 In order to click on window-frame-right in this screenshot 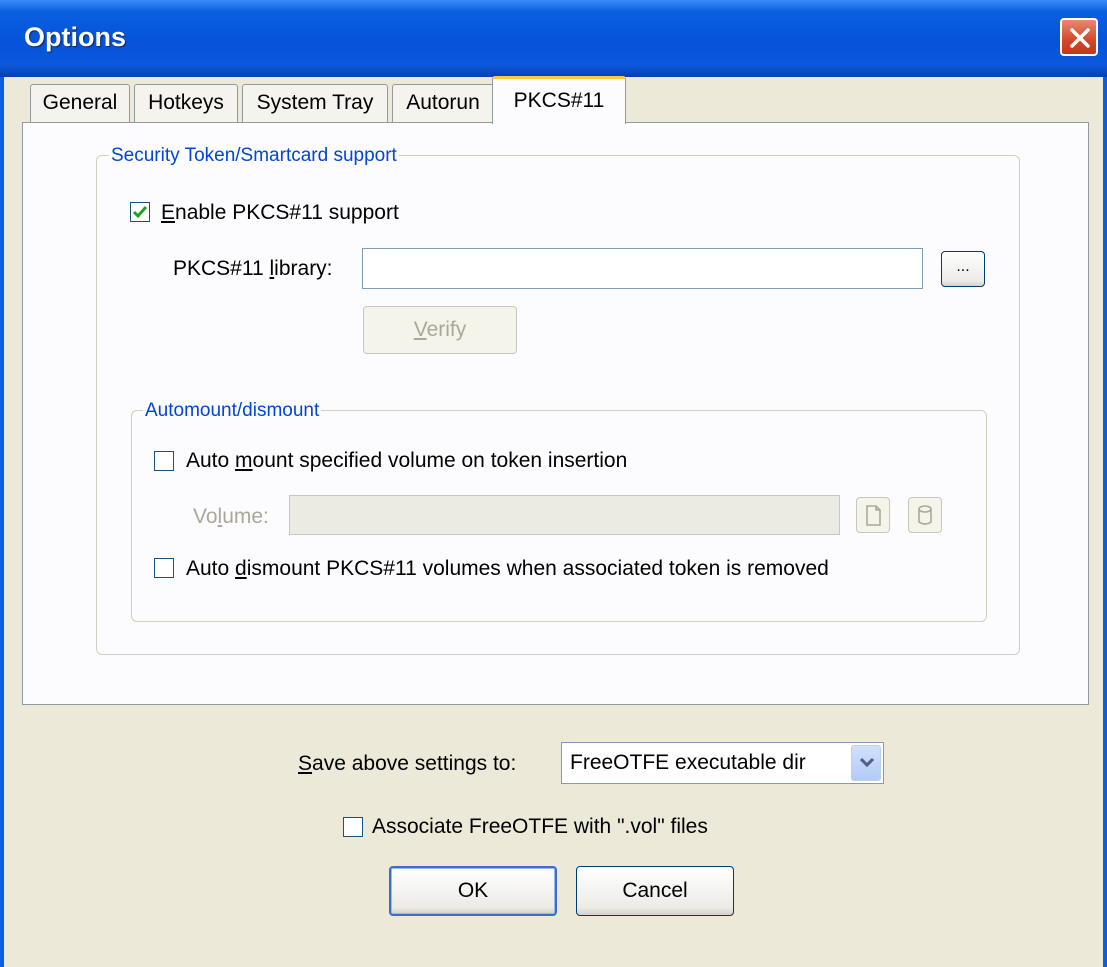, I will do `click(1105, 522)`.